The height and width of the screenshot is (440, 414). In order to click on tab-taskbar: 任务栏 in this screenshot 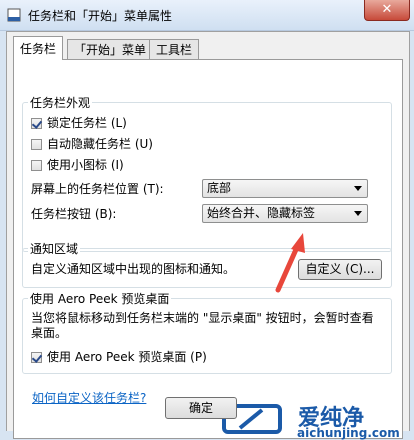, I will do `click(38, 48)`.